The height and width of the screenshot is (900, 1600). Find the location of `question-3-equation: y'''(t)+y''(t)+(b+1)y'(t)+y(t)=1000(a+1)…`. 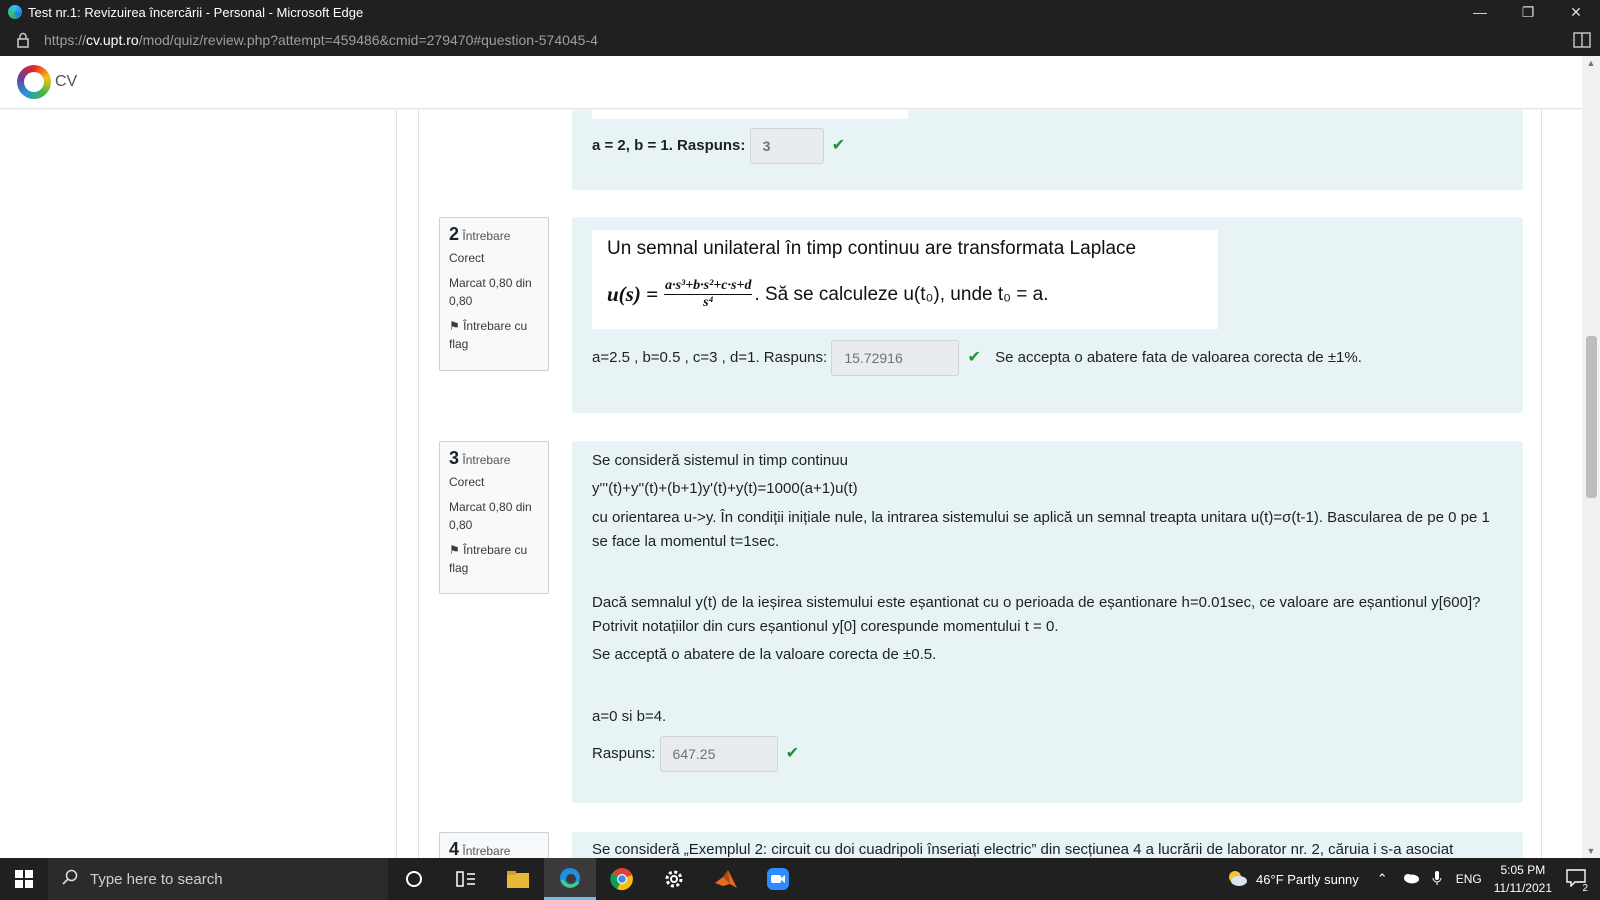

question-3-equation: y'''(t)+y''(t)+(b+1)y'(t)+y(t)=1000(a+1)… is located at coordinates (725, 488).